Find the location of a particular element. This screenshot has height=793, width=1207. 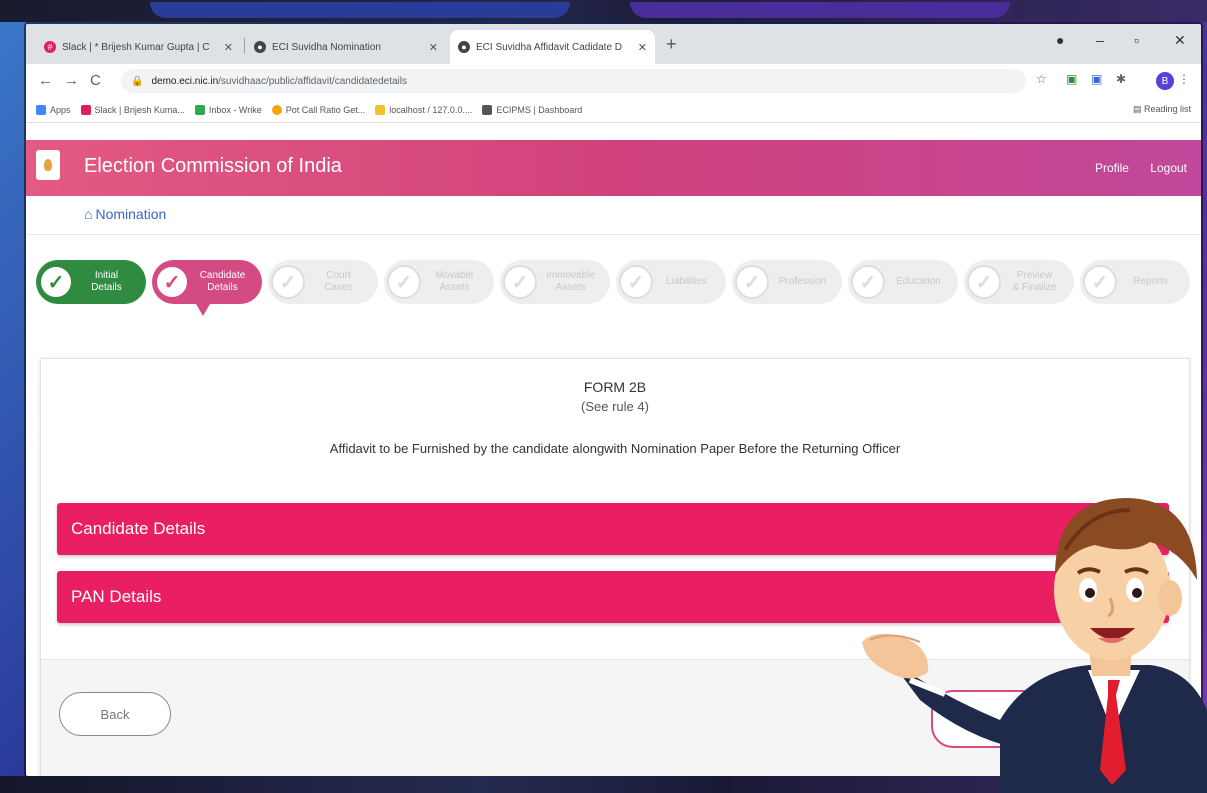

step-label: Candidate Details is located at coordinates (222, 281).